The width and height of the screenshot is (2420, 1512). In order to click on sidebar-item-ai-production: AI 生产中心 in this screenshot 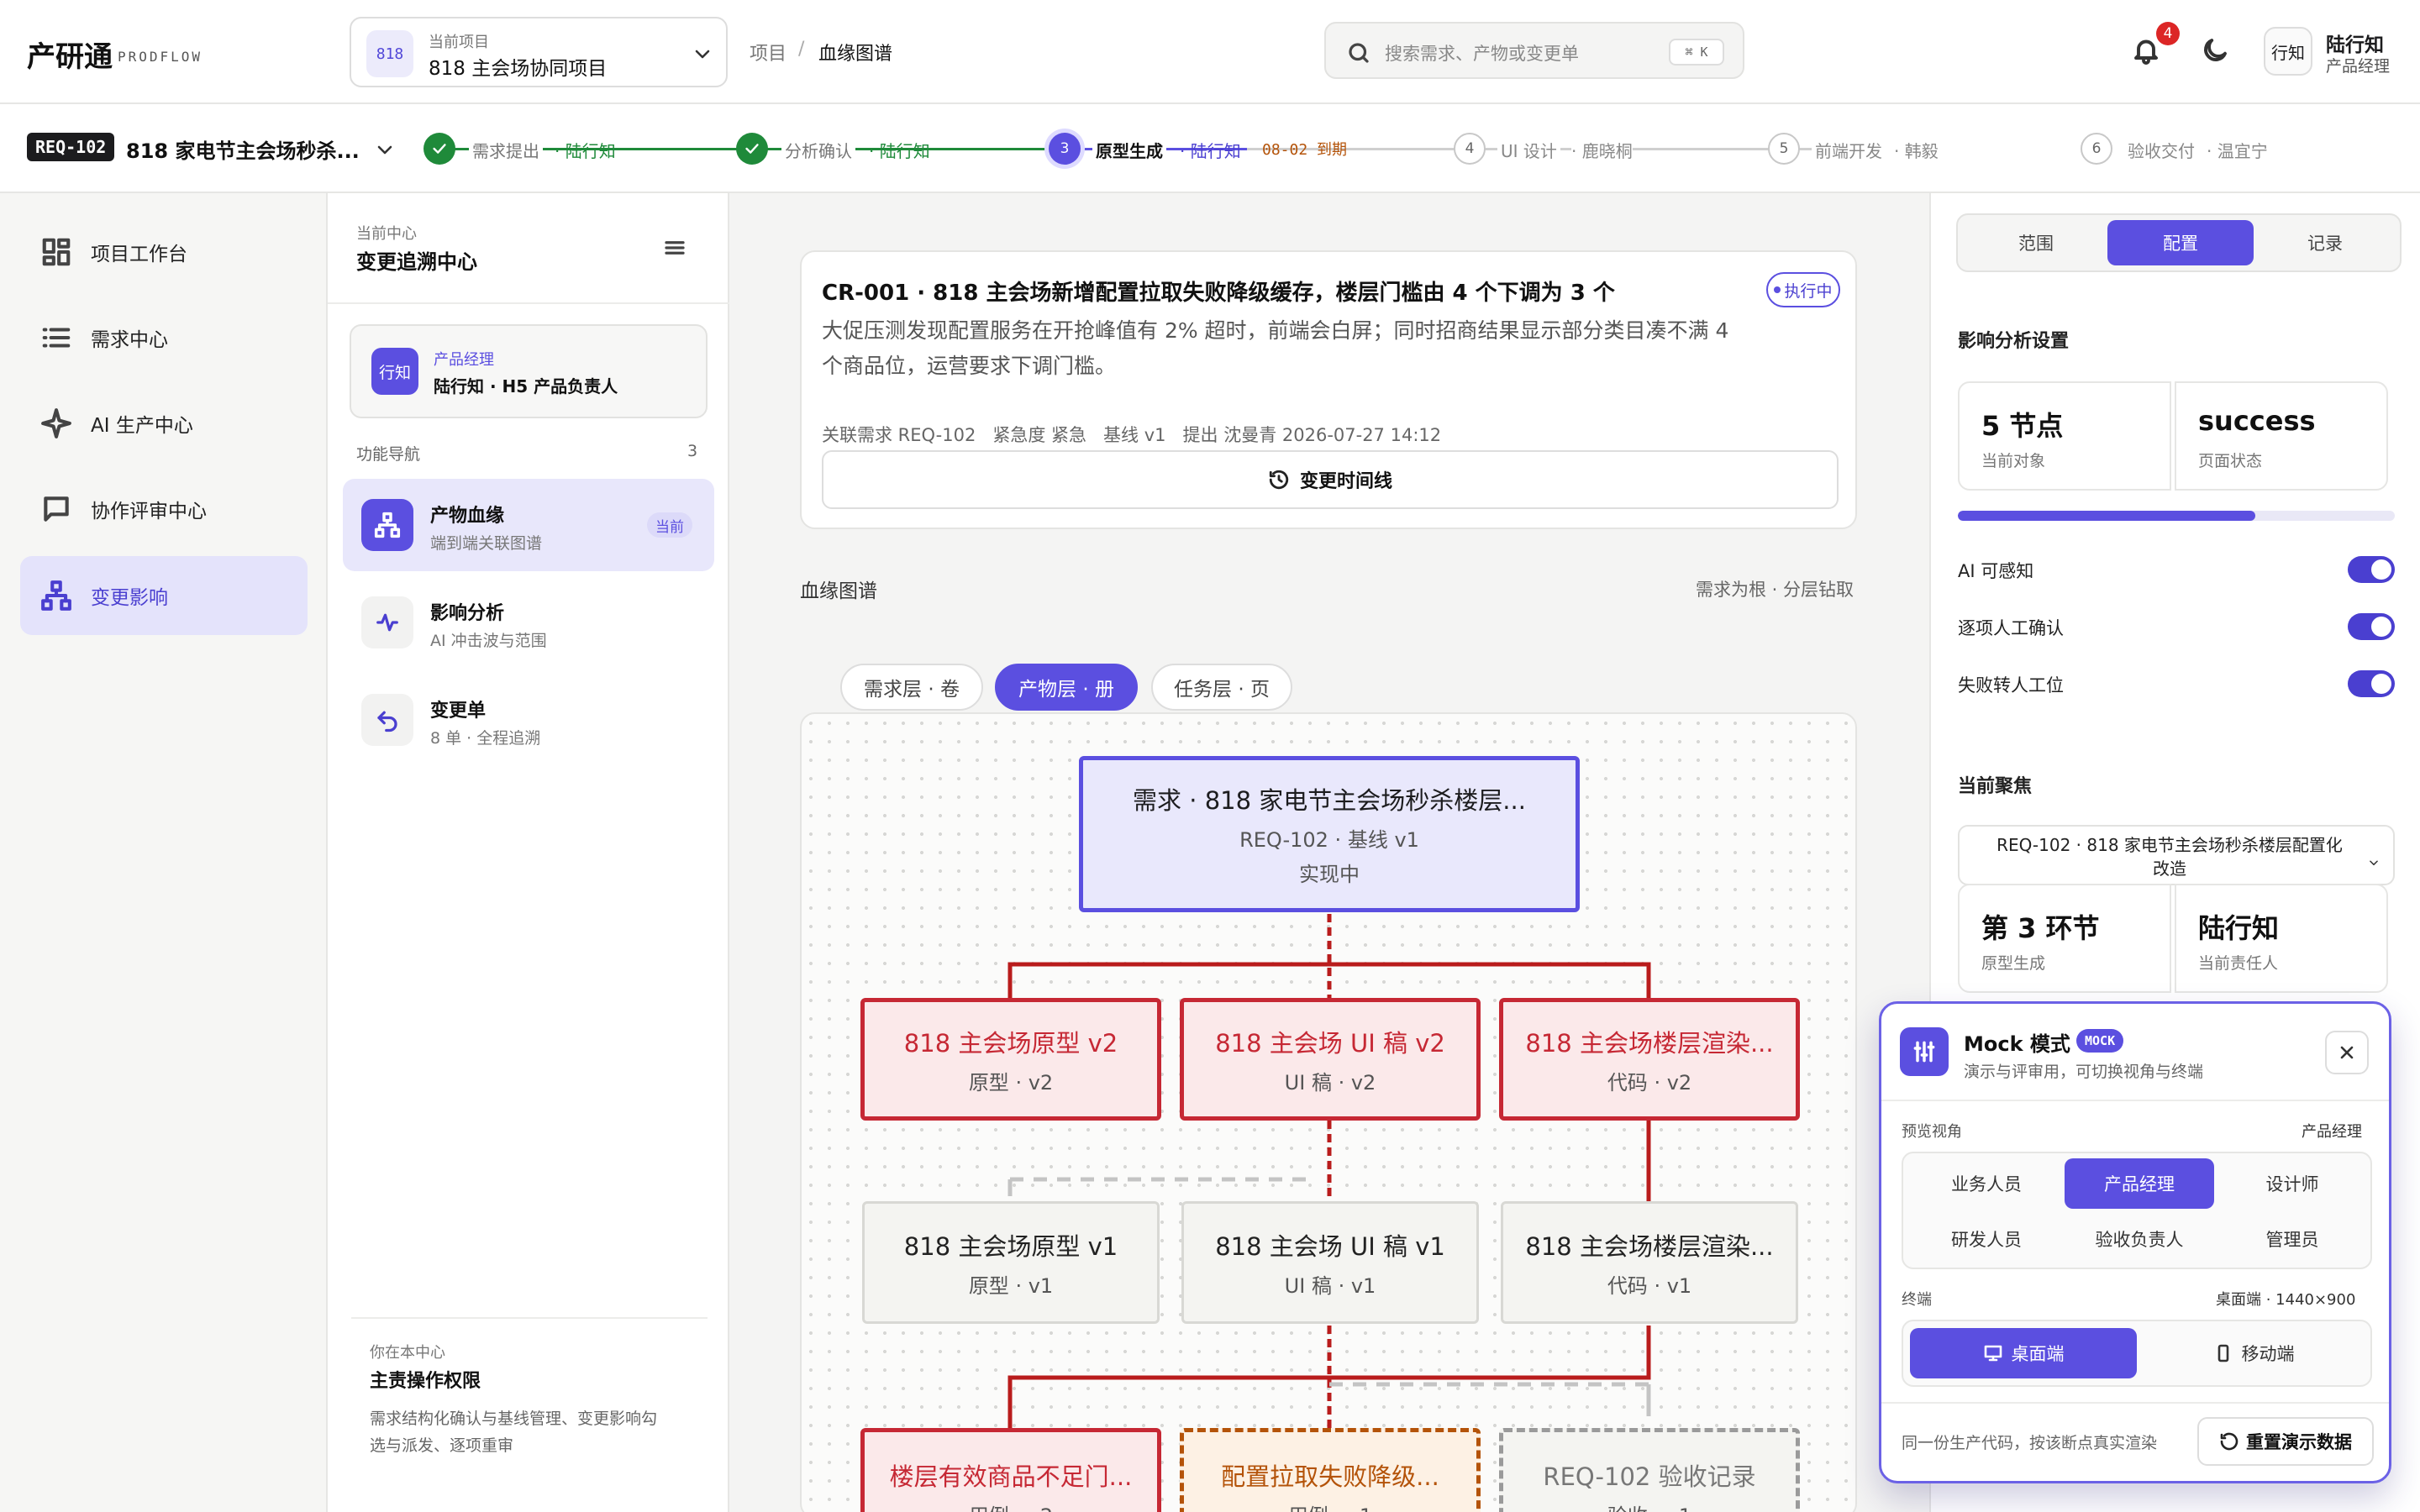, I will do `click(164, 423)`.